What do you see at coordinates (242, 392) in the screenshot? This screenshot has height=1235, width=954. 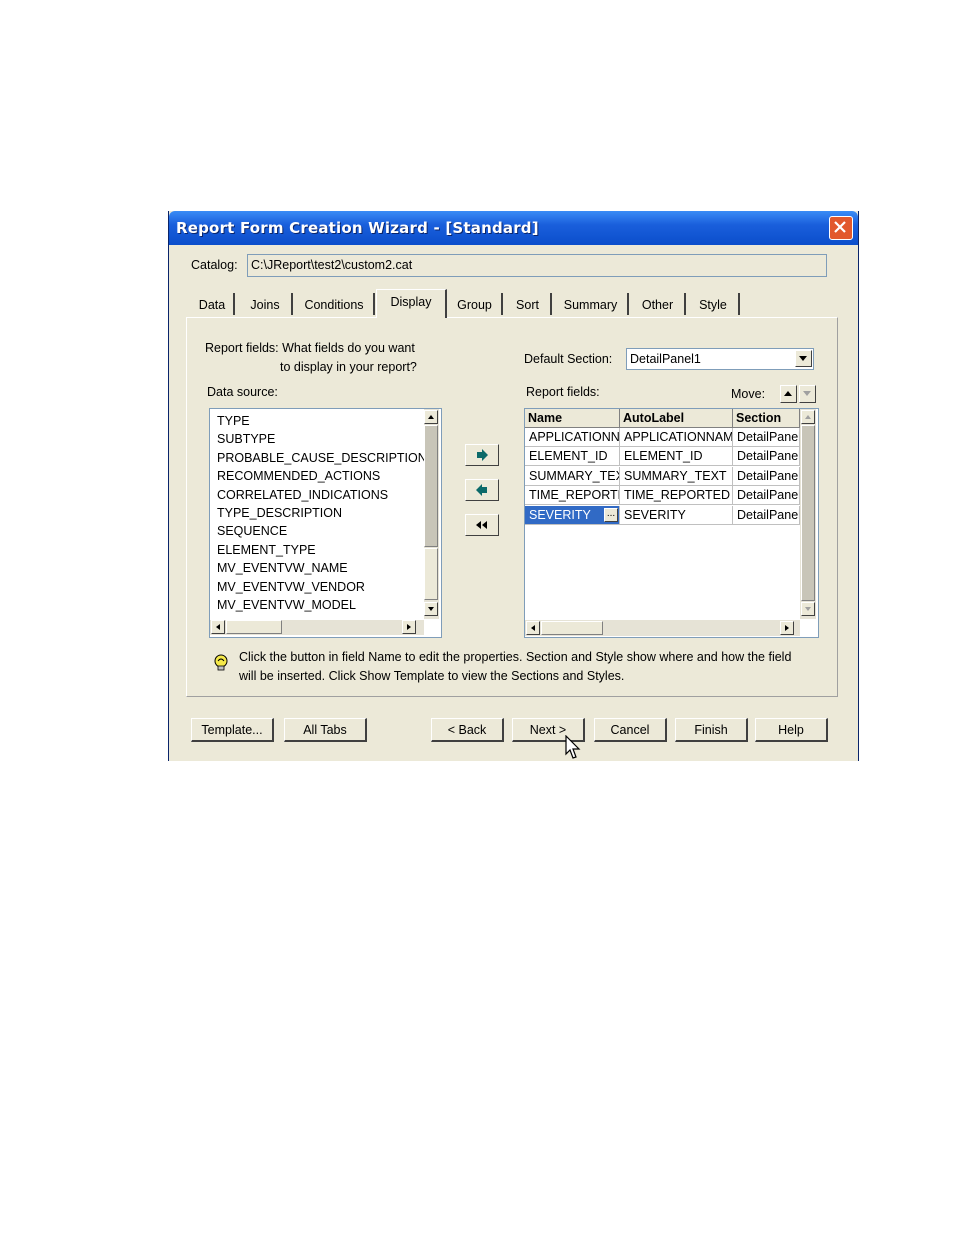 I see `data-source-label: Data source:` at bounding box center [242, 392].